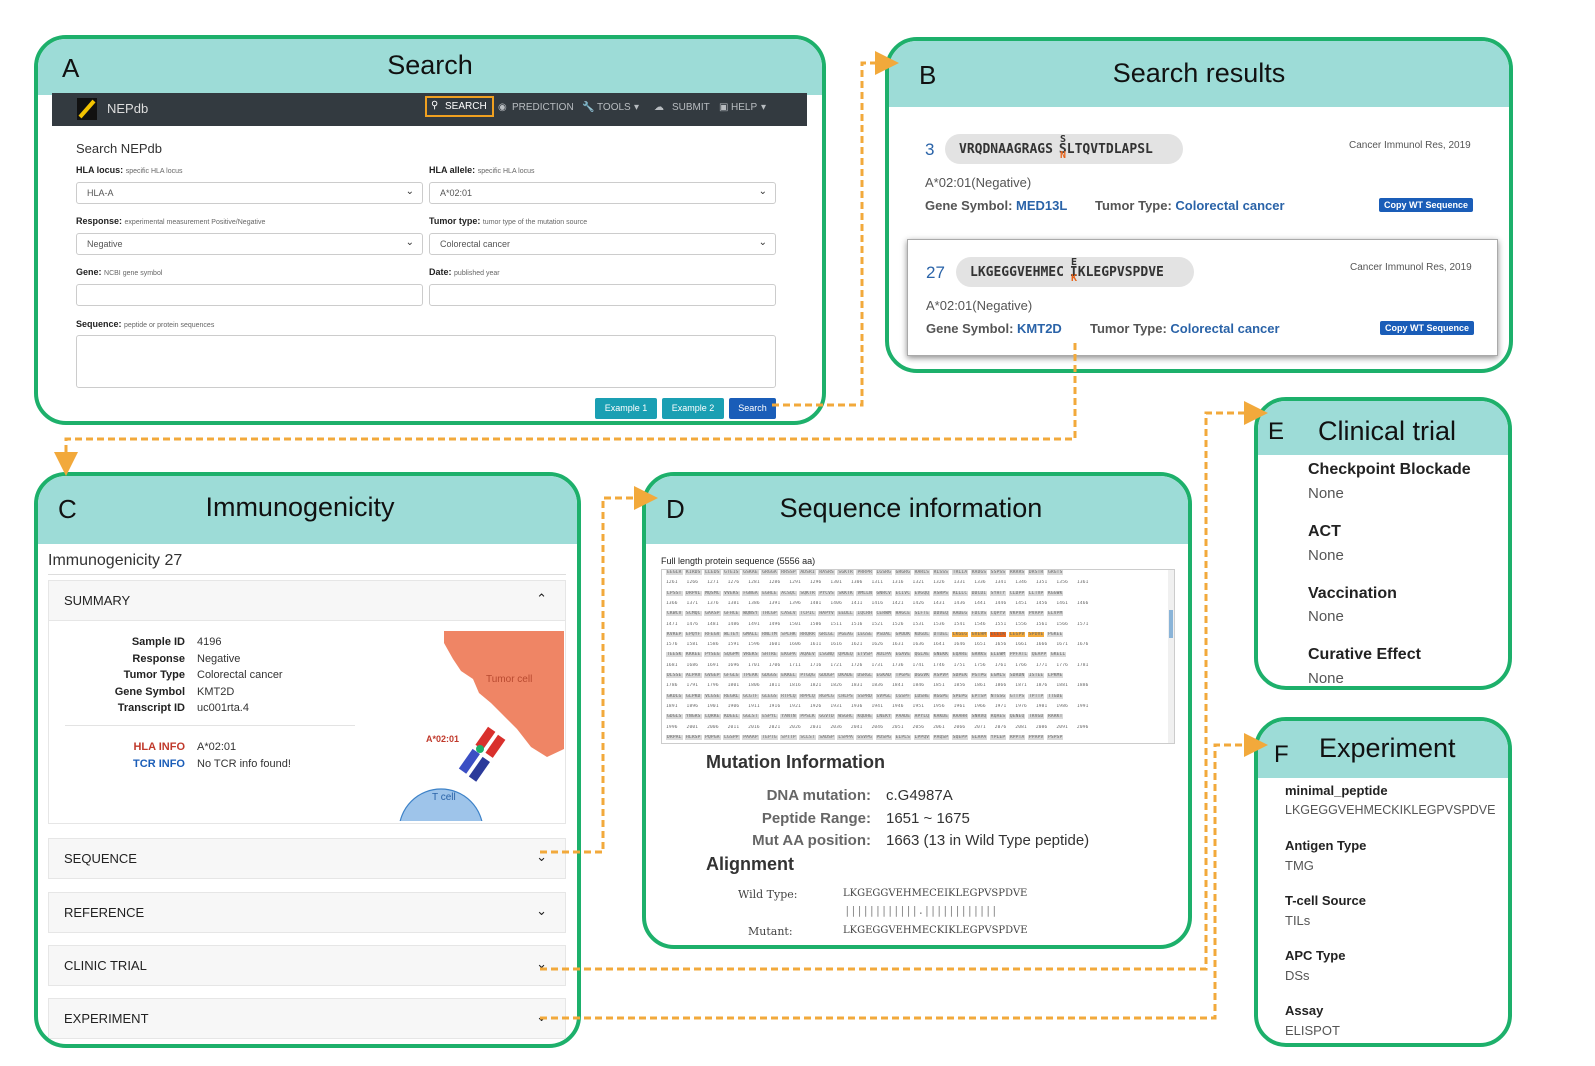 This screenshot has height=1066, width=1595. What do you see at coordinates (750, 572) in the screenshot?
I see `sequence-block: GSKAE` at bounding box center [750, 572].